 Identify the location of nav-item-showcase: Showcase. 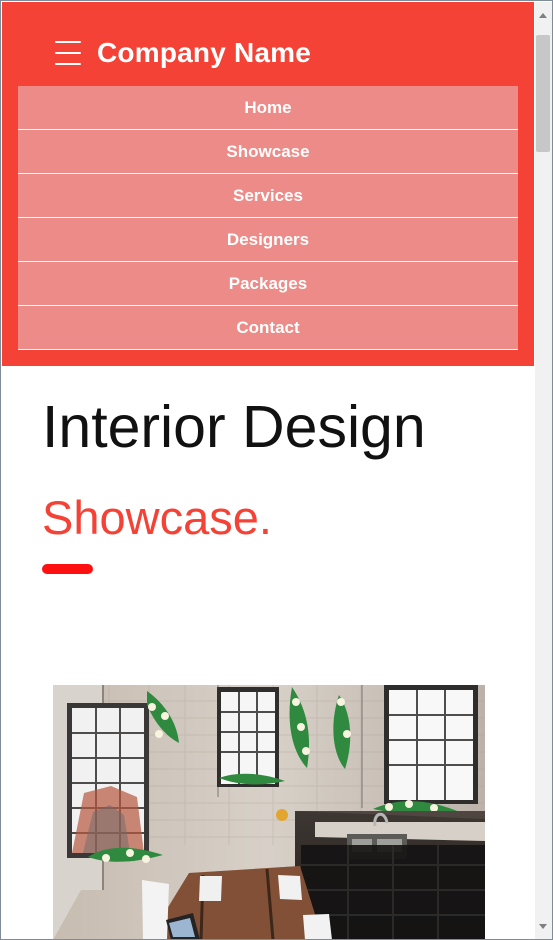
(268, 152).